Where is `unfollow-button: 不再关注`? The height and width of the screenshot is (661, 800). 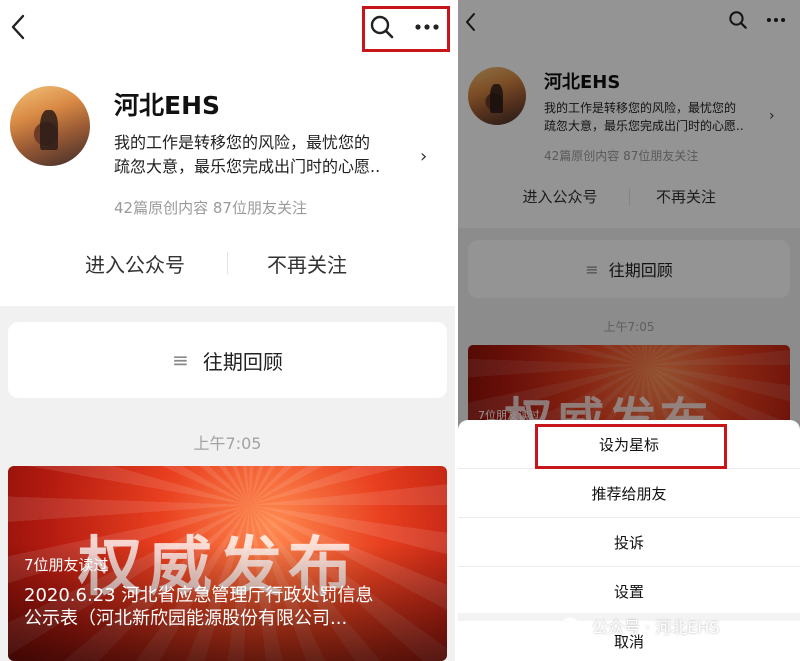
unfollow-button: 不再关注 is located at coordinates (307, 263).